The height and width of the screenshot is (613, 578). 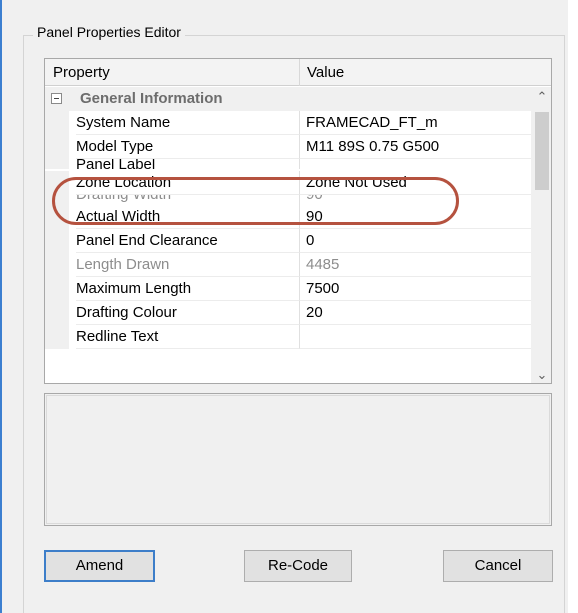 I want to click on scrollbar-thumb, so click(x=542, y=151).